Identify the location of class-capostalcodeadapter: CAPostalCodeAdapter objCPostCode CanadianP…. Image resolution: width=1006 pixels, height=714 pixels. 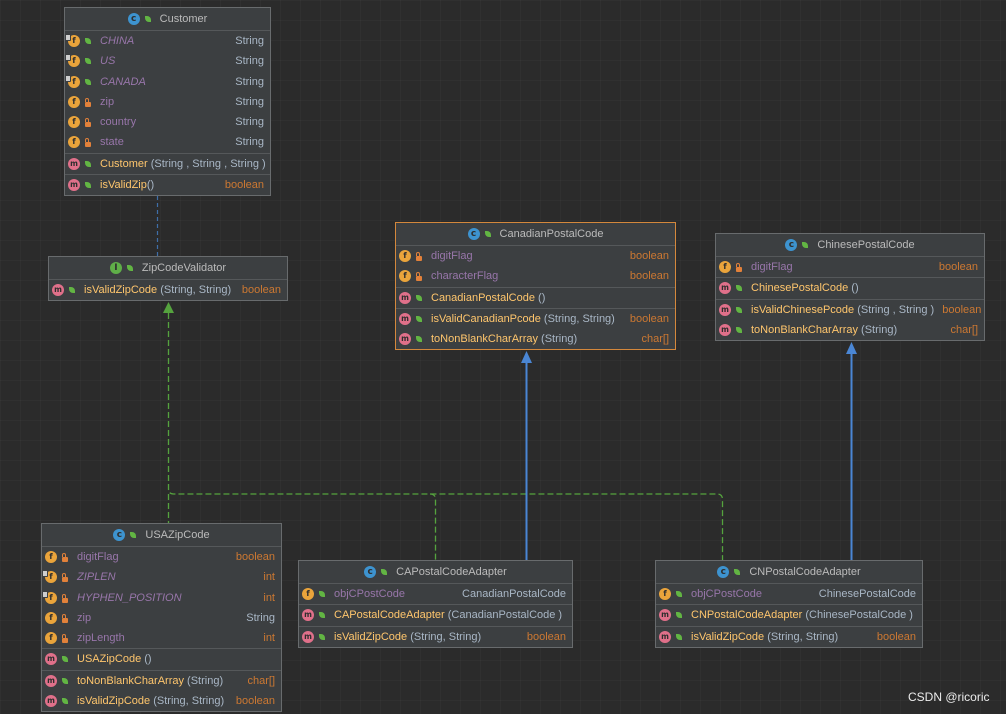
(435, 604).